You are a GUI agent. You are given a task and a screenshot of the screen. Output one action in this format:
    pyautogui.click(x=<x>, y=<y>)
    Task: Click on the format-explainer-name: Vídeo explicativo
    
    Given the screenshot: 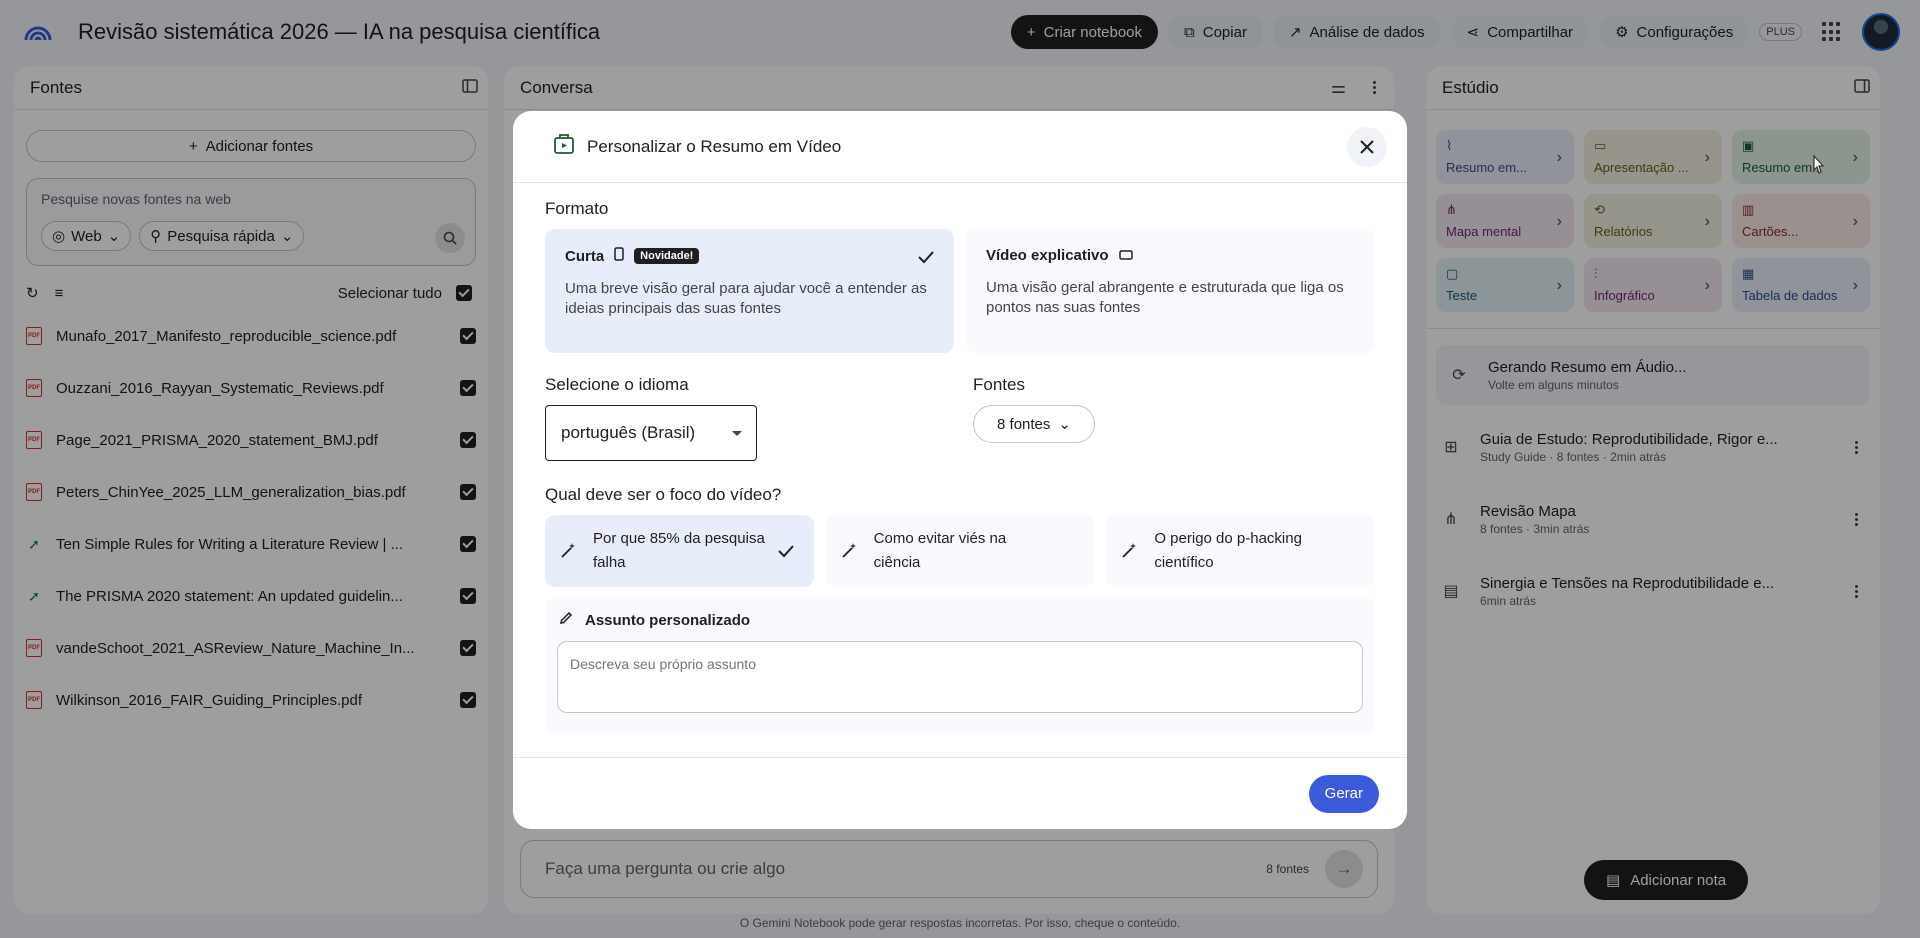 What is the action you would take?
    pyautogui.click(x=1047, y=255)
    